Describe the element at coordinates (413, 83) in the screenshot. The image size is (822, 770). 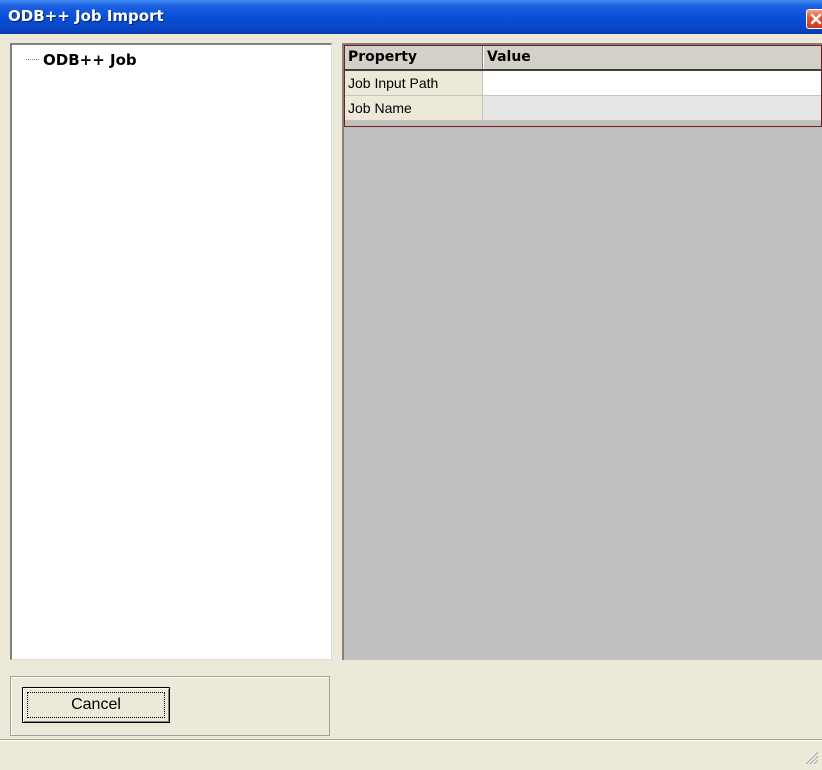
I see `property-cell-job-input-path: Job Input Path` at that location.